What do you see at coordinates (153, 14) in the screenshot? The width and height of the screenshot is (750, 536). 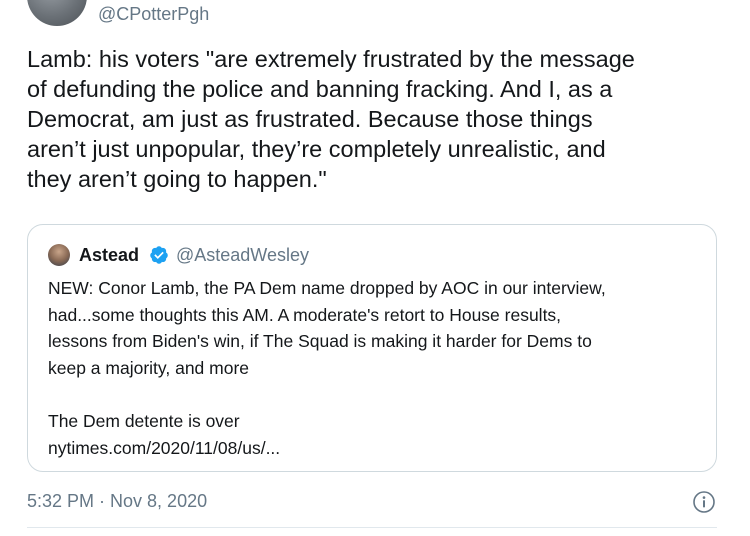 I see `author-handle: @CPotterPgh` at bounding box center [153, 14].